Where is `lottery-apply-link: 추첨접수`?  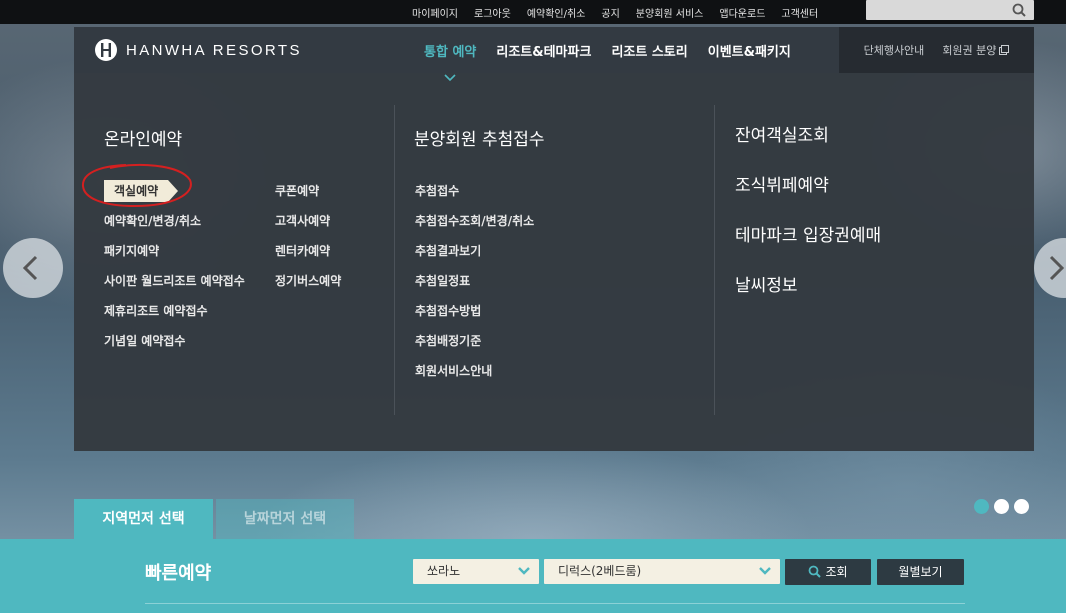 lottery-apply-link: 추첨접수 is located at coordinates (437, 191).